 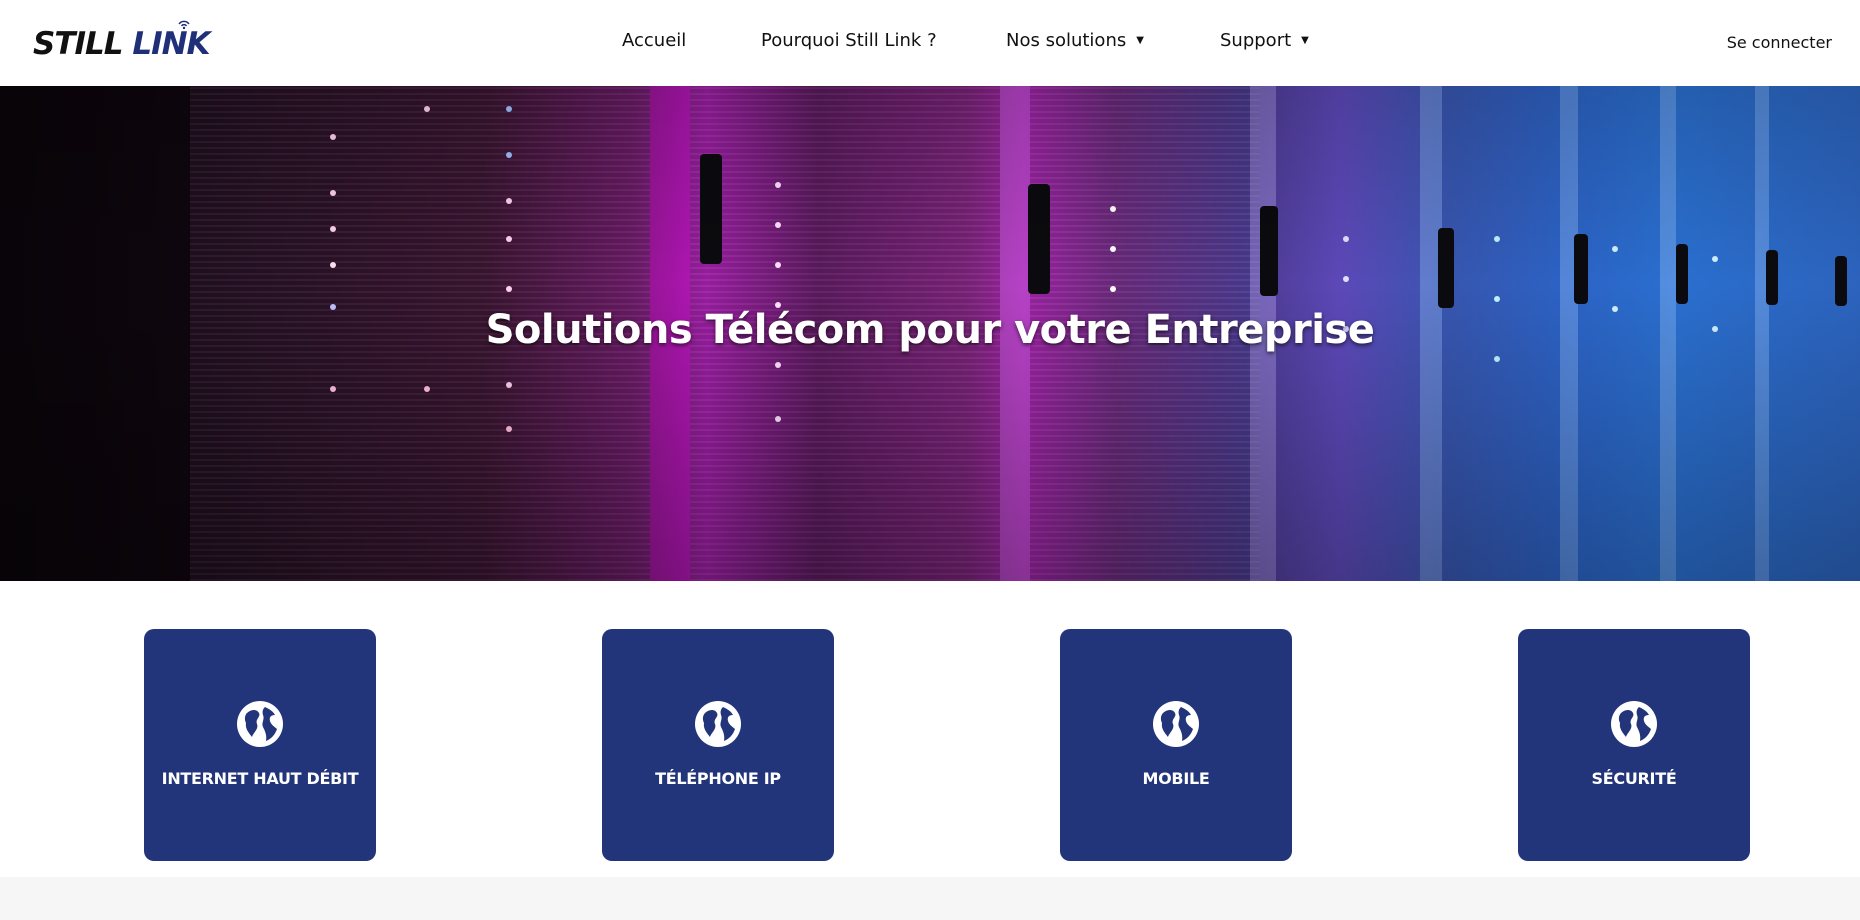 What do you see at coordinates (1779, 42) in the screenshot?
I see `login-link: Se connecter` at bounding box center [1779, 42].